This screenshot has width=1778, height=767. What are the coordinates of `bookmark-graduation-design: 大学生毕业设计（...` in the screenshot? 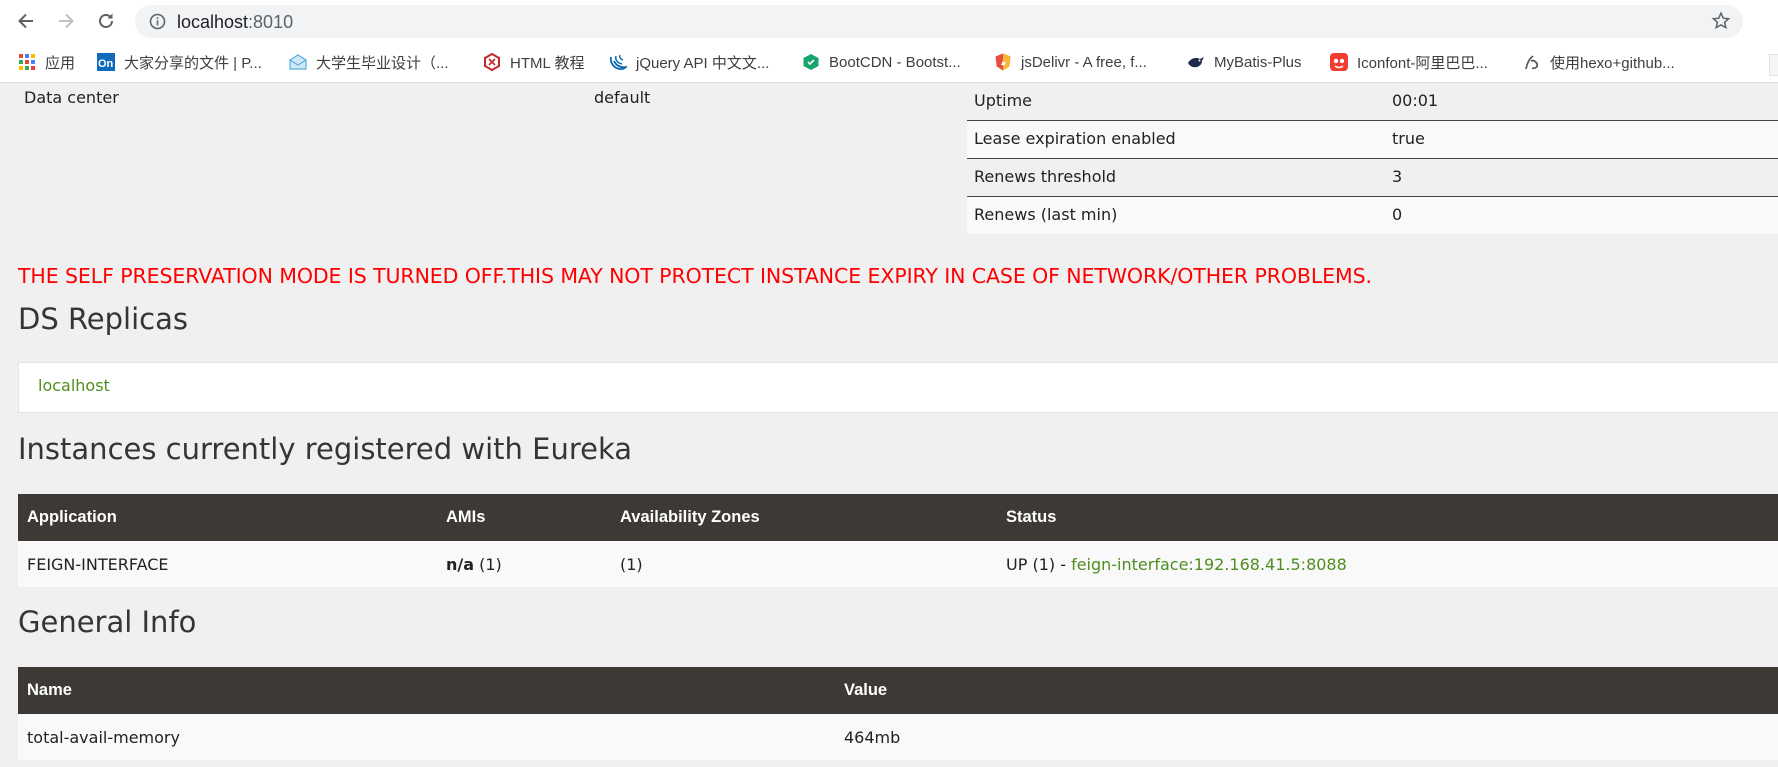 It's located at (369, 62).